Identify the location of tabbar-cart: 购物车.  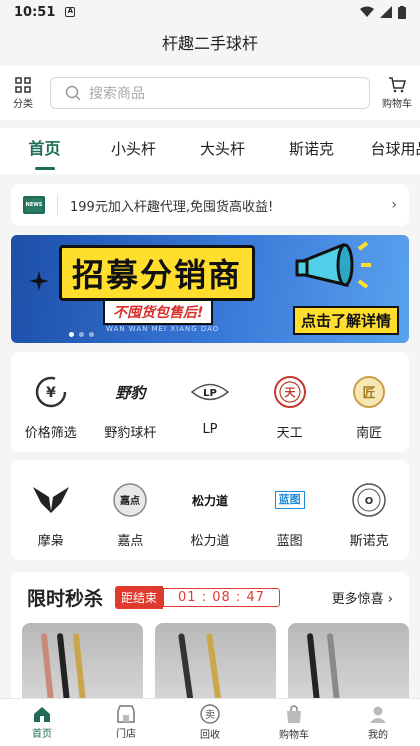
(294, 722).